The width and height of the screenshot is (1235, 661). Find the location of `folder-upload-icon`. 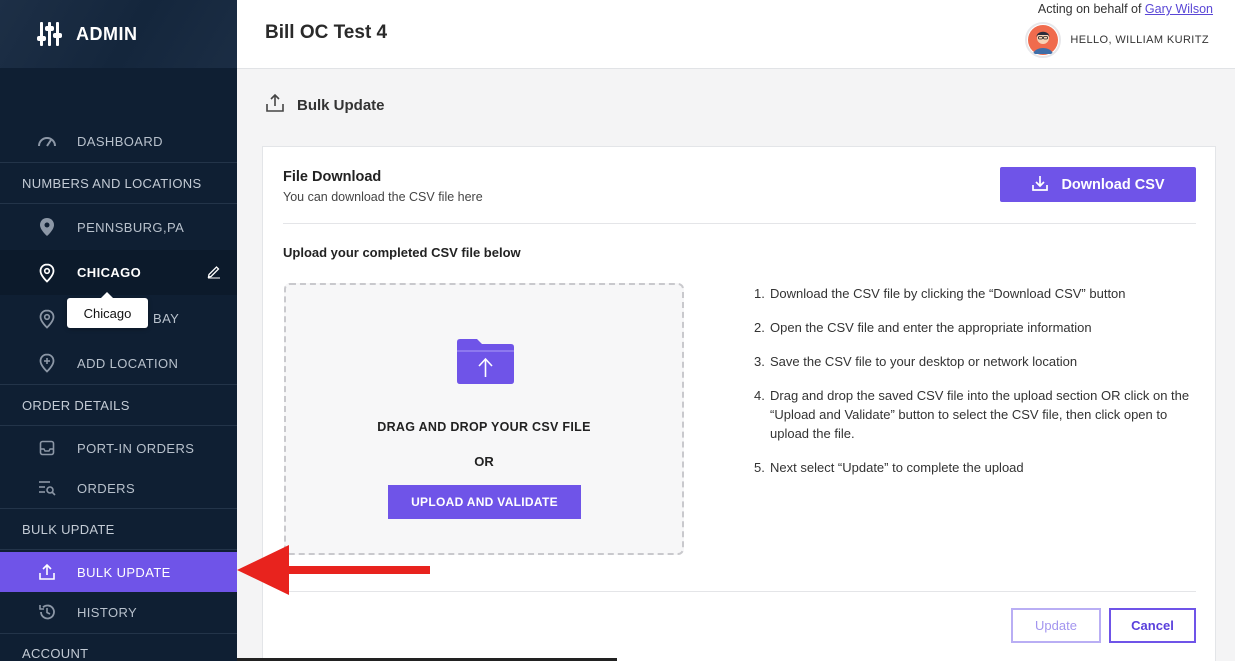

folder-upload-icon is located at coordinates (485, 364).